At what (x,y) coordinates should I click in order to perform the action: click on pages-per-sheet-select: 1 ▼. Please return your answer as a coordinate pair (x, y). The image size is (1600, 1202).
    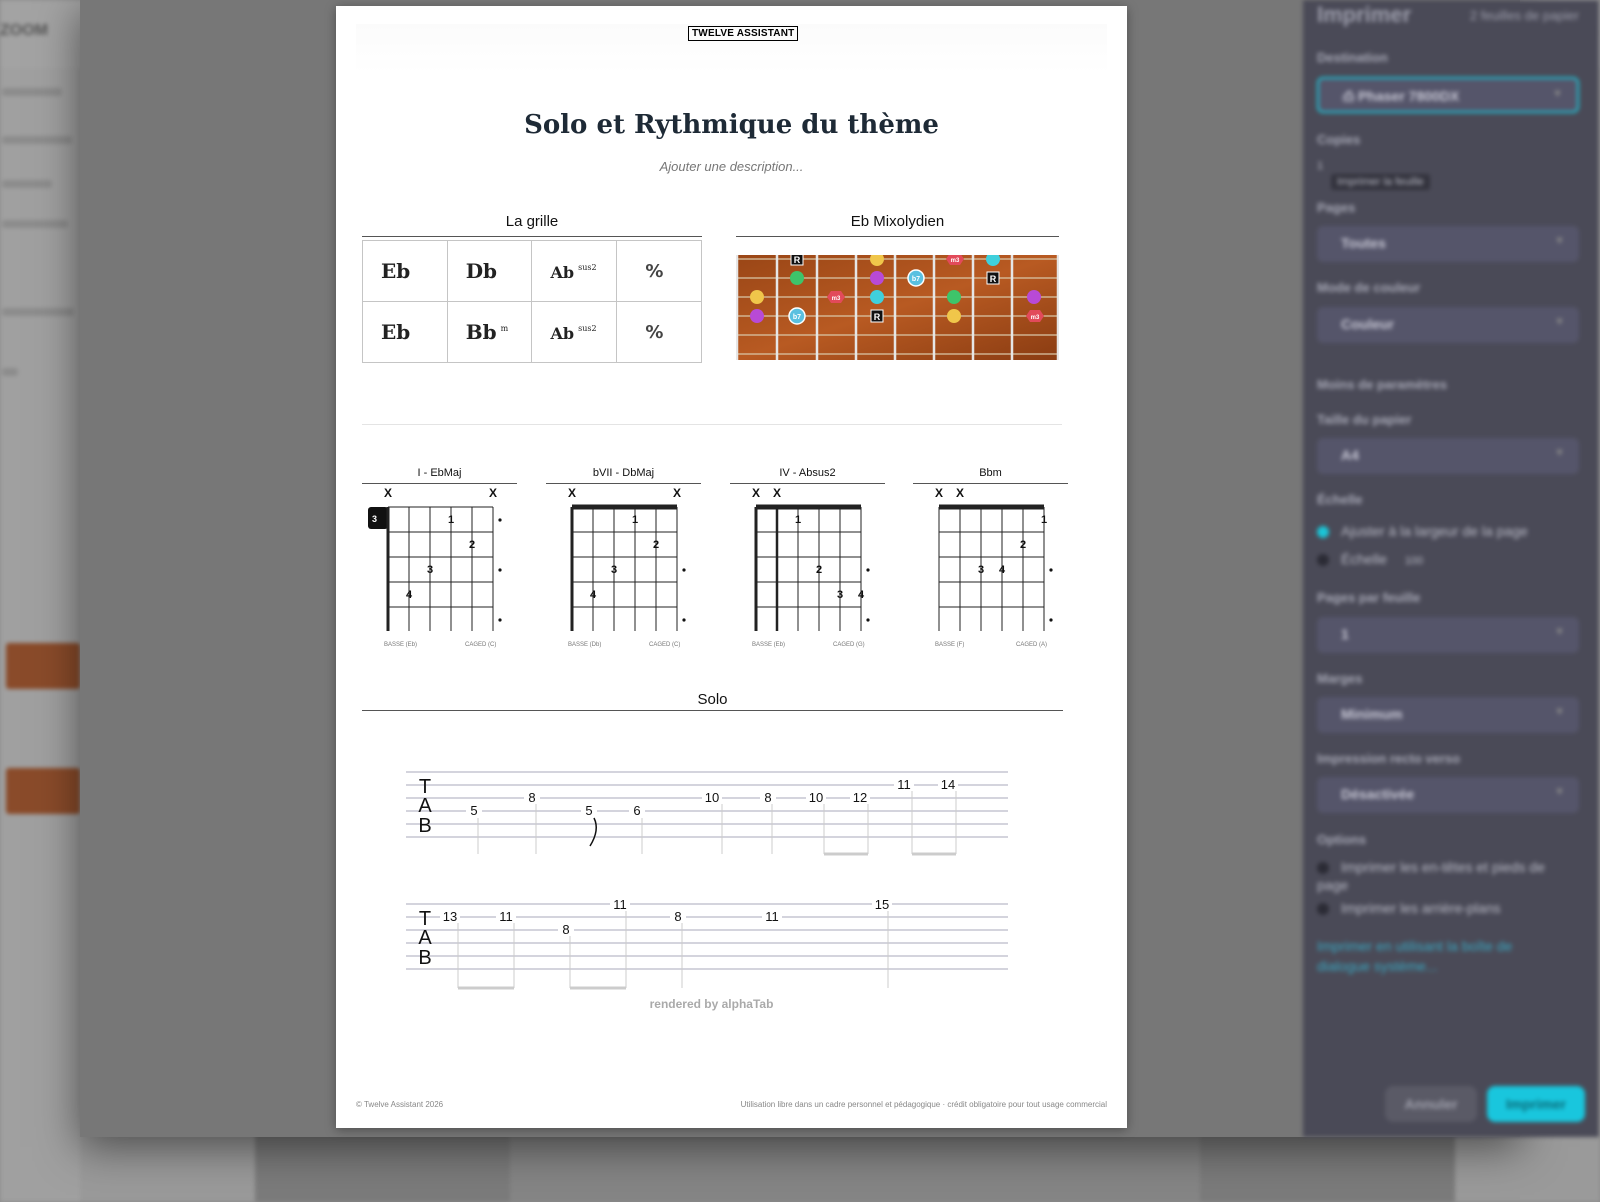
    Looking at the image, I should click on (1448, 635).